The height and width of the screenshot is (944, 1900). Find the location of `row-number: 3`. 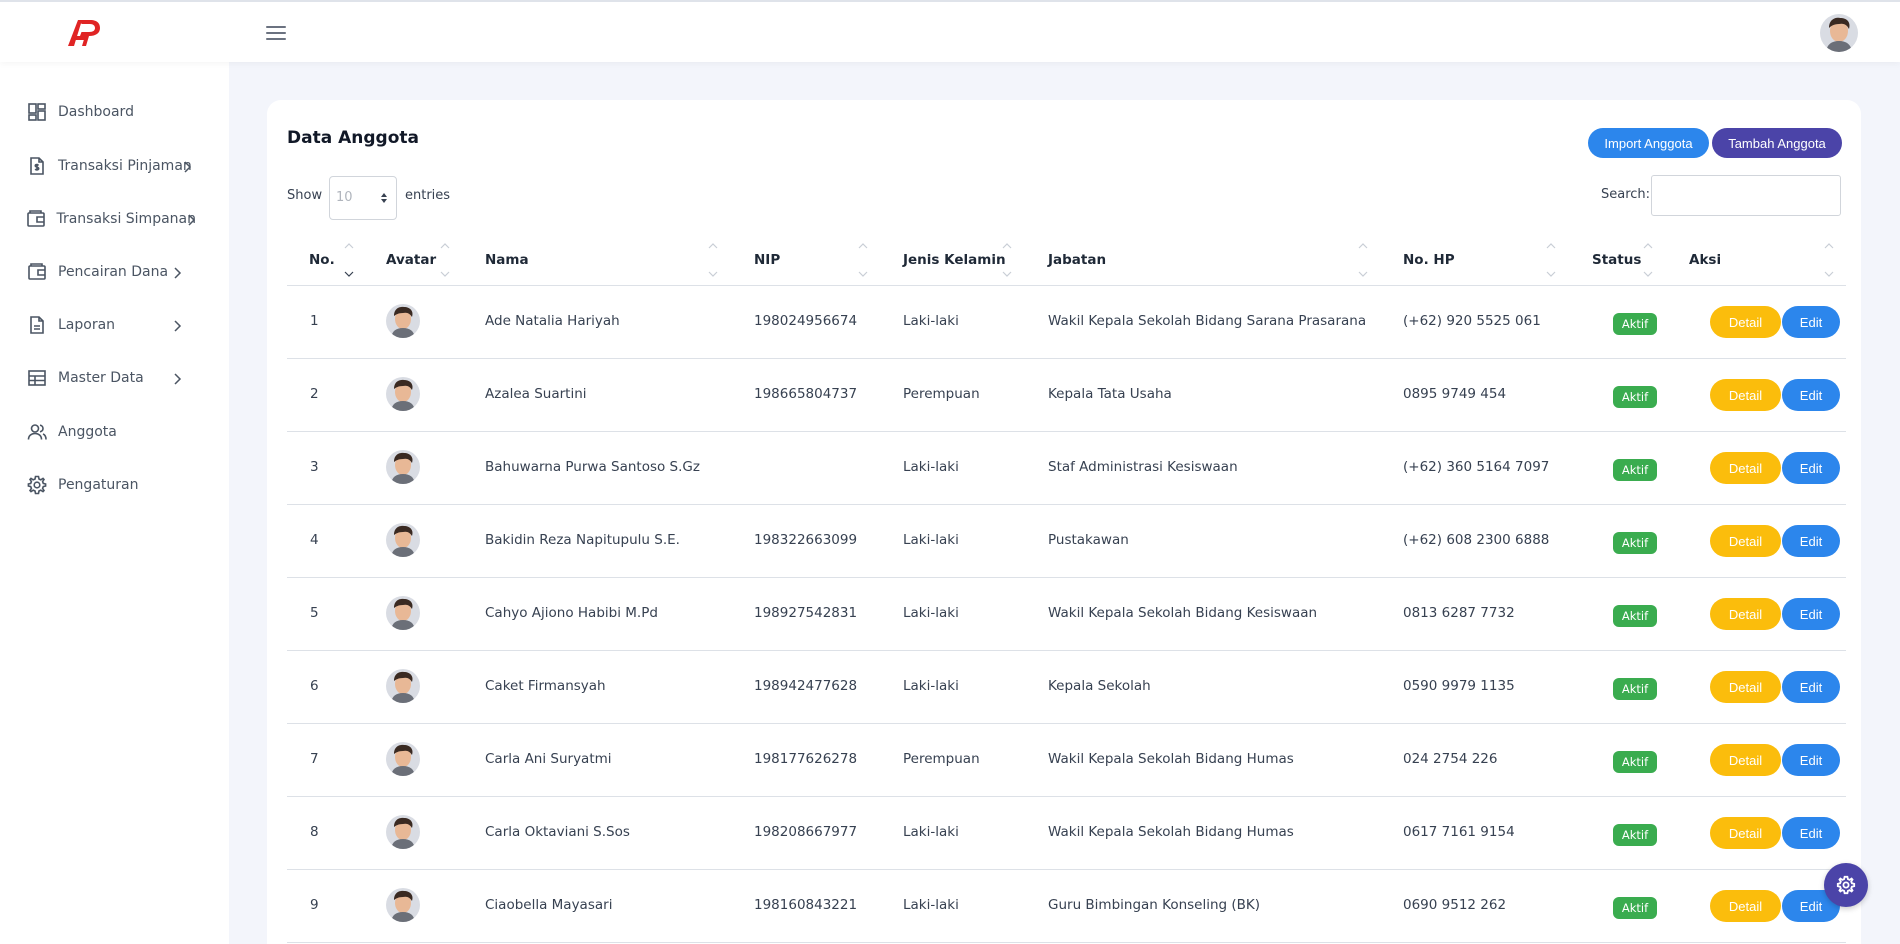

row-number: 3 is located at coordinates (314, 467).